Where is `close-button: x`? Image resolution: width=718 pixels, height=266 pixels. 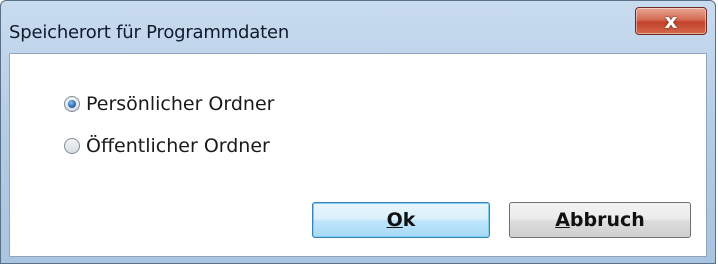 close-button: x is located at coordinates (671, 21).